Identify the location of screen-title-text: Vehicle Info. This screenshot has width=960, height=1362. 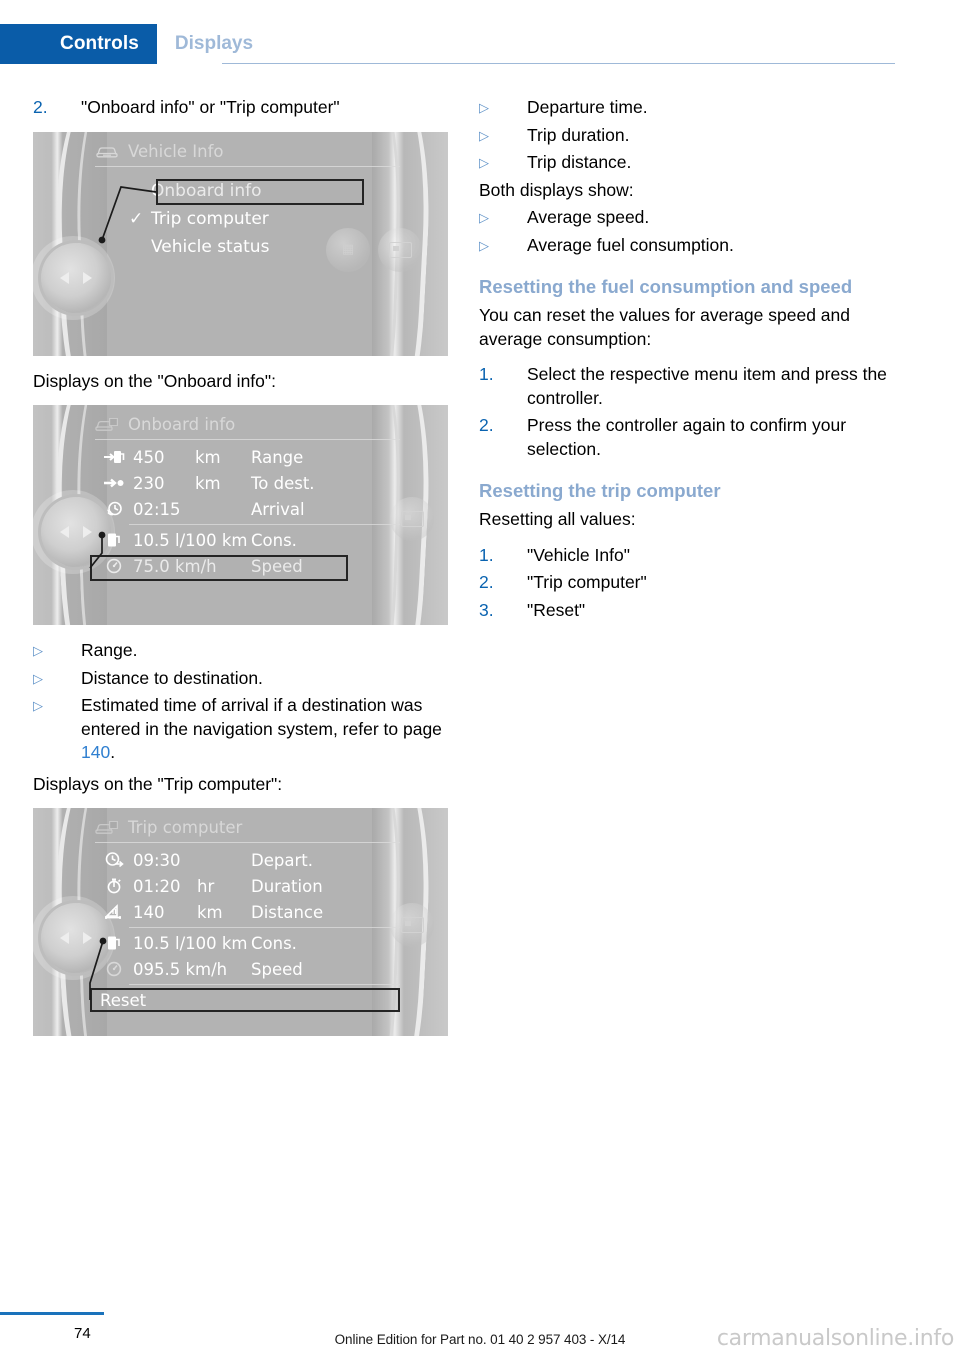
(176, 151).